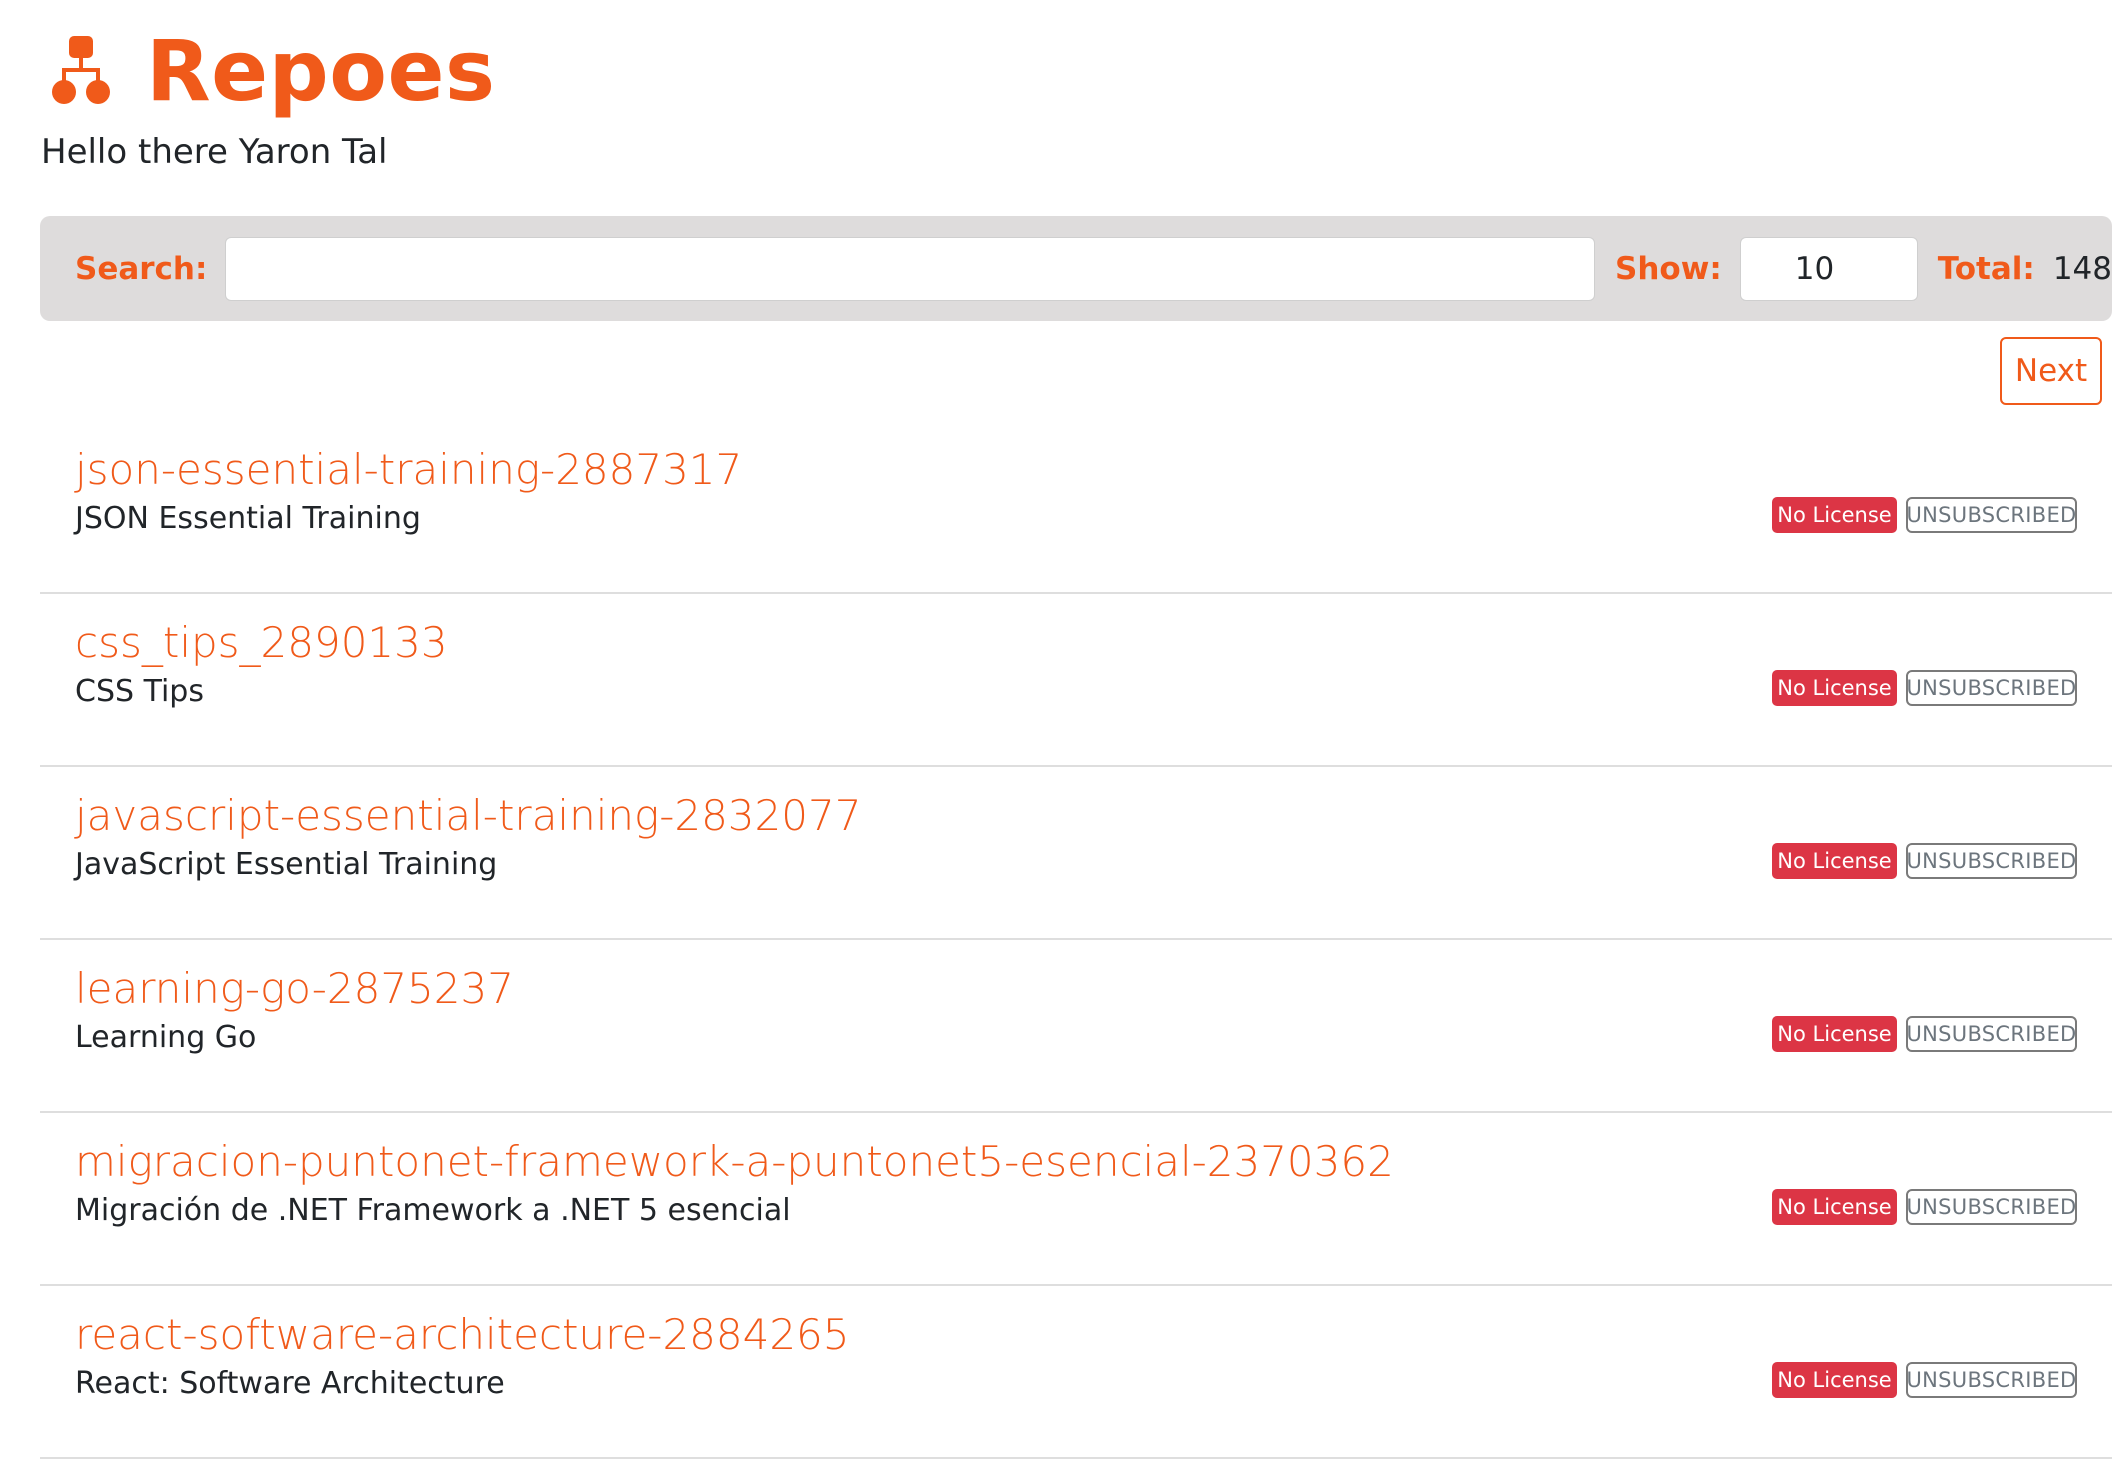 This screenshot has height=1459, width=2122. What do you see at coordinates (294, 988) in the screenshot?
I see `repo-name-link: learning-go-2875237` at bounding box center [294, 988].